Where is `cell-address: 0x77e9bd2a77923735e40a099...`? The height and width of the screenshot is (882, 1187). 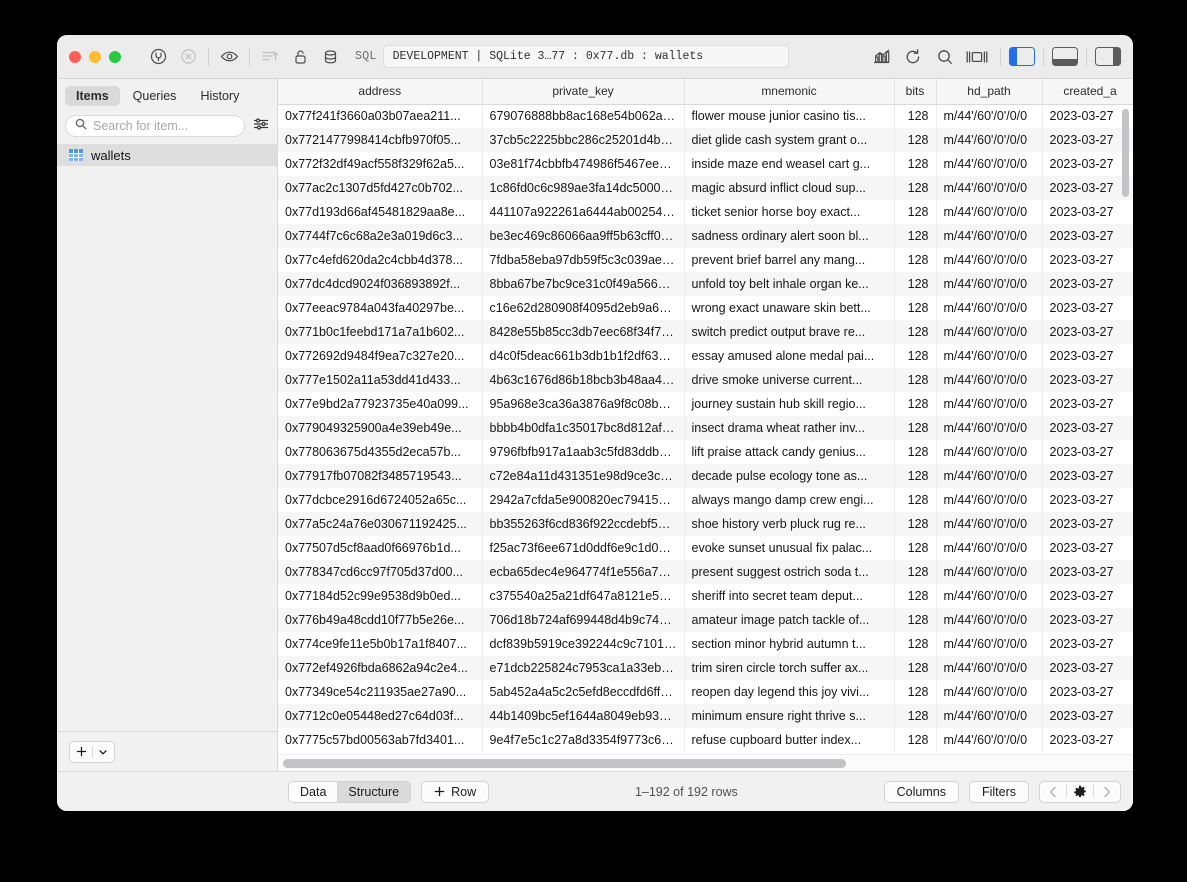 cell-address: 0x77e9bd2a77923735e40a099... is located at coordinates (380, 404).